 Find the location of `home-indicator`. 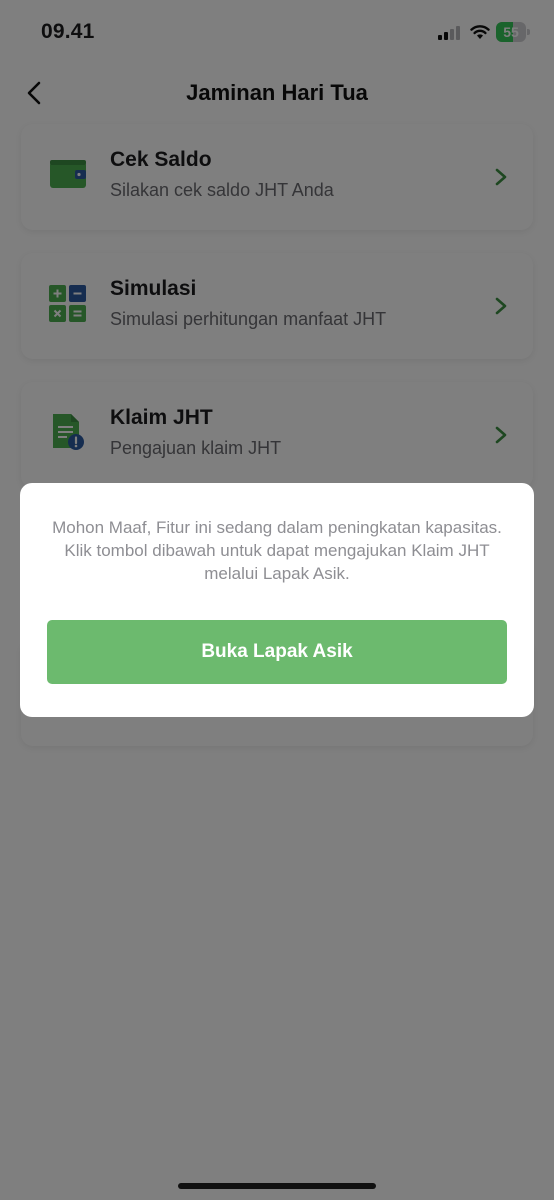

home-indicator is located at coordinates (277, 1186).